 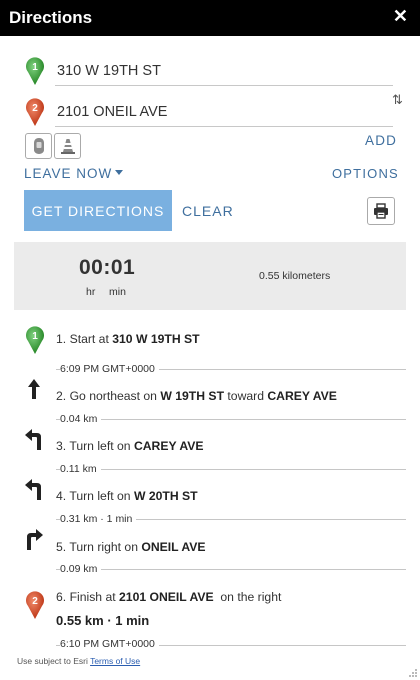 I want to click on step-2-meta: 0.04 km, so click(x=81, y=419).